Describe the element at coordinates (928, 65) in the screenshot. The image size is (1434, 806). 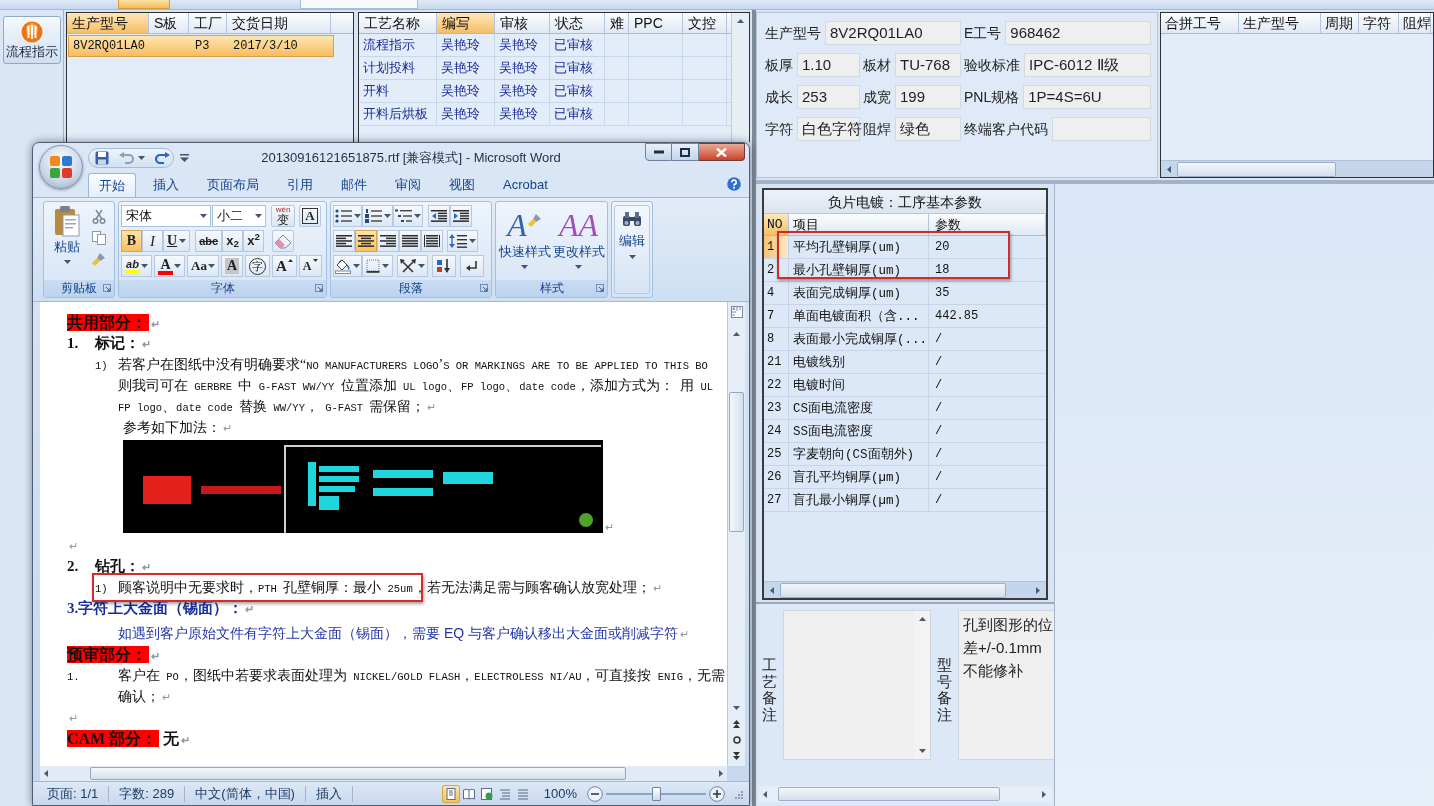
I see `value-field: TU-768` at that location.